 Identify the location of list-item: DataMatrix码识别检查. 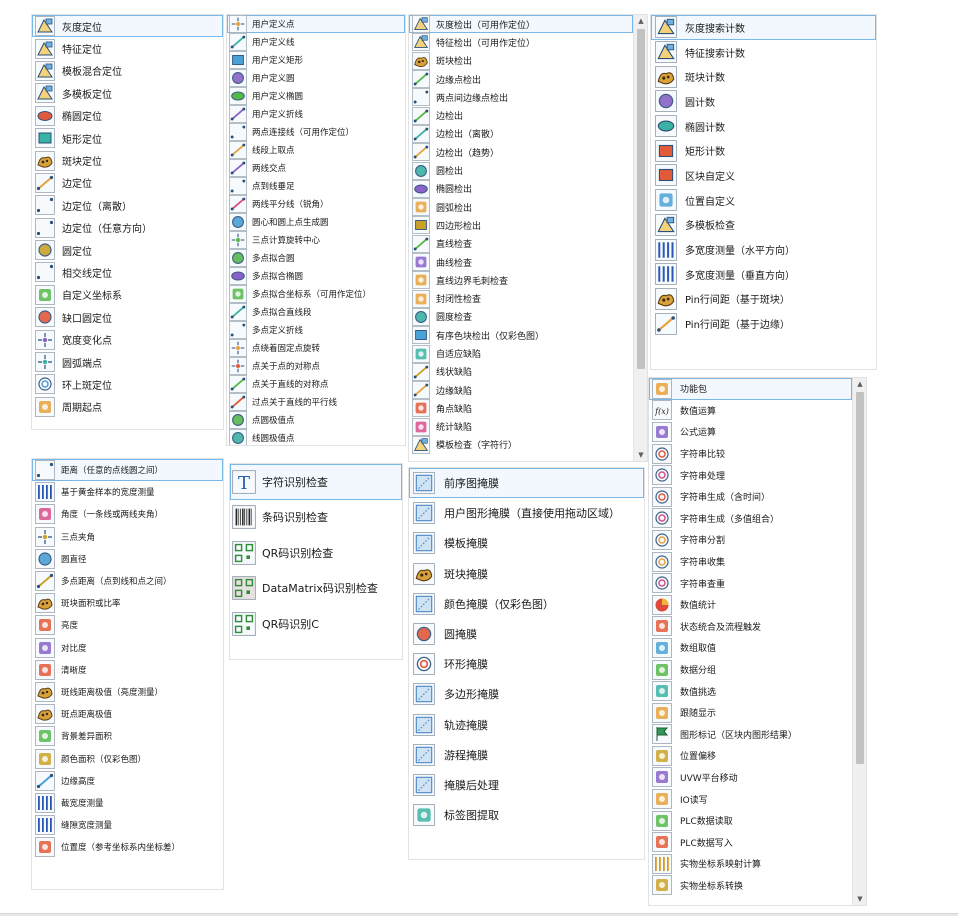
(316, 589).